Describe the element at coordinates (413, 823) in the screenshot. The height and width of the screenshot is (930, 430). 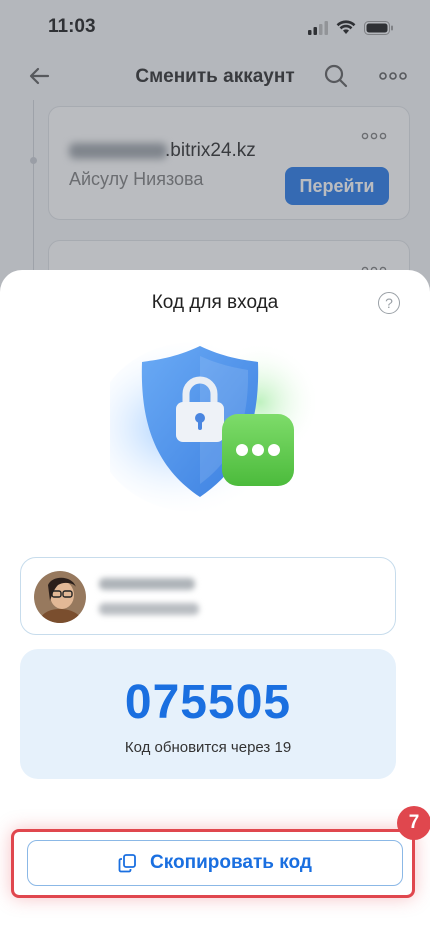
I see `step-badge: 7` at that location.